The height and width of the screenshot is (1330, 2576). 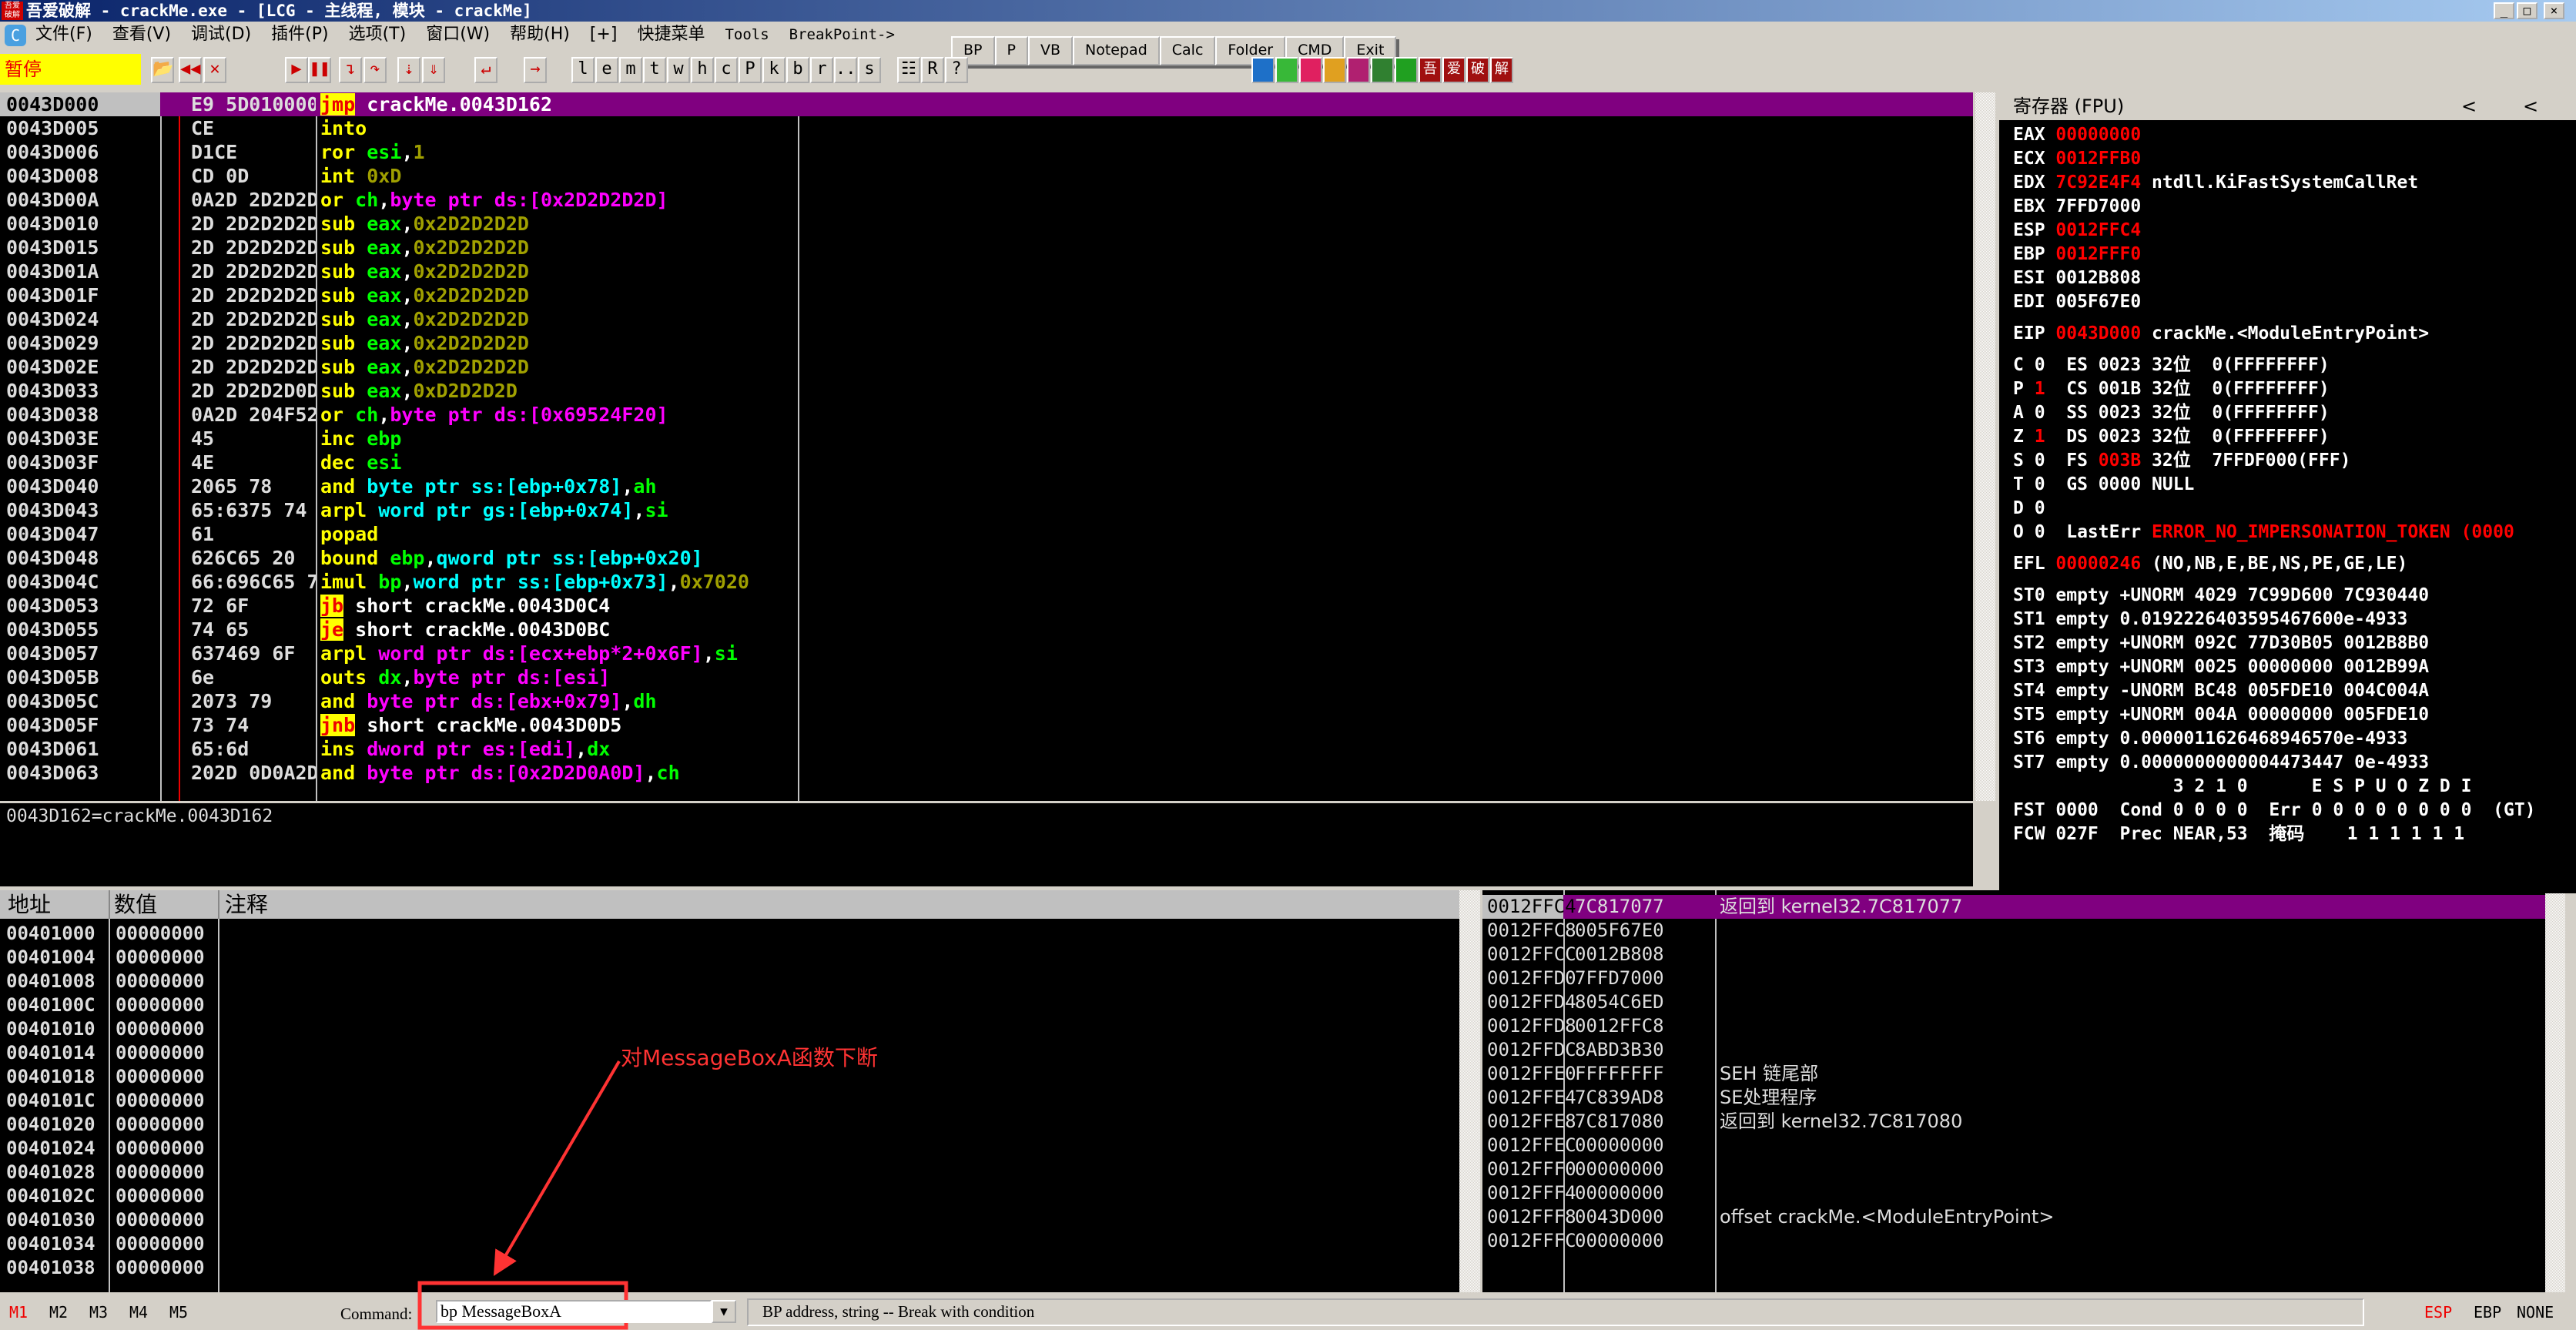 I want to click on register-line: ST0 empty +UNORM 4029 7C99D600 7C930440, so click(x=2287, y=596).